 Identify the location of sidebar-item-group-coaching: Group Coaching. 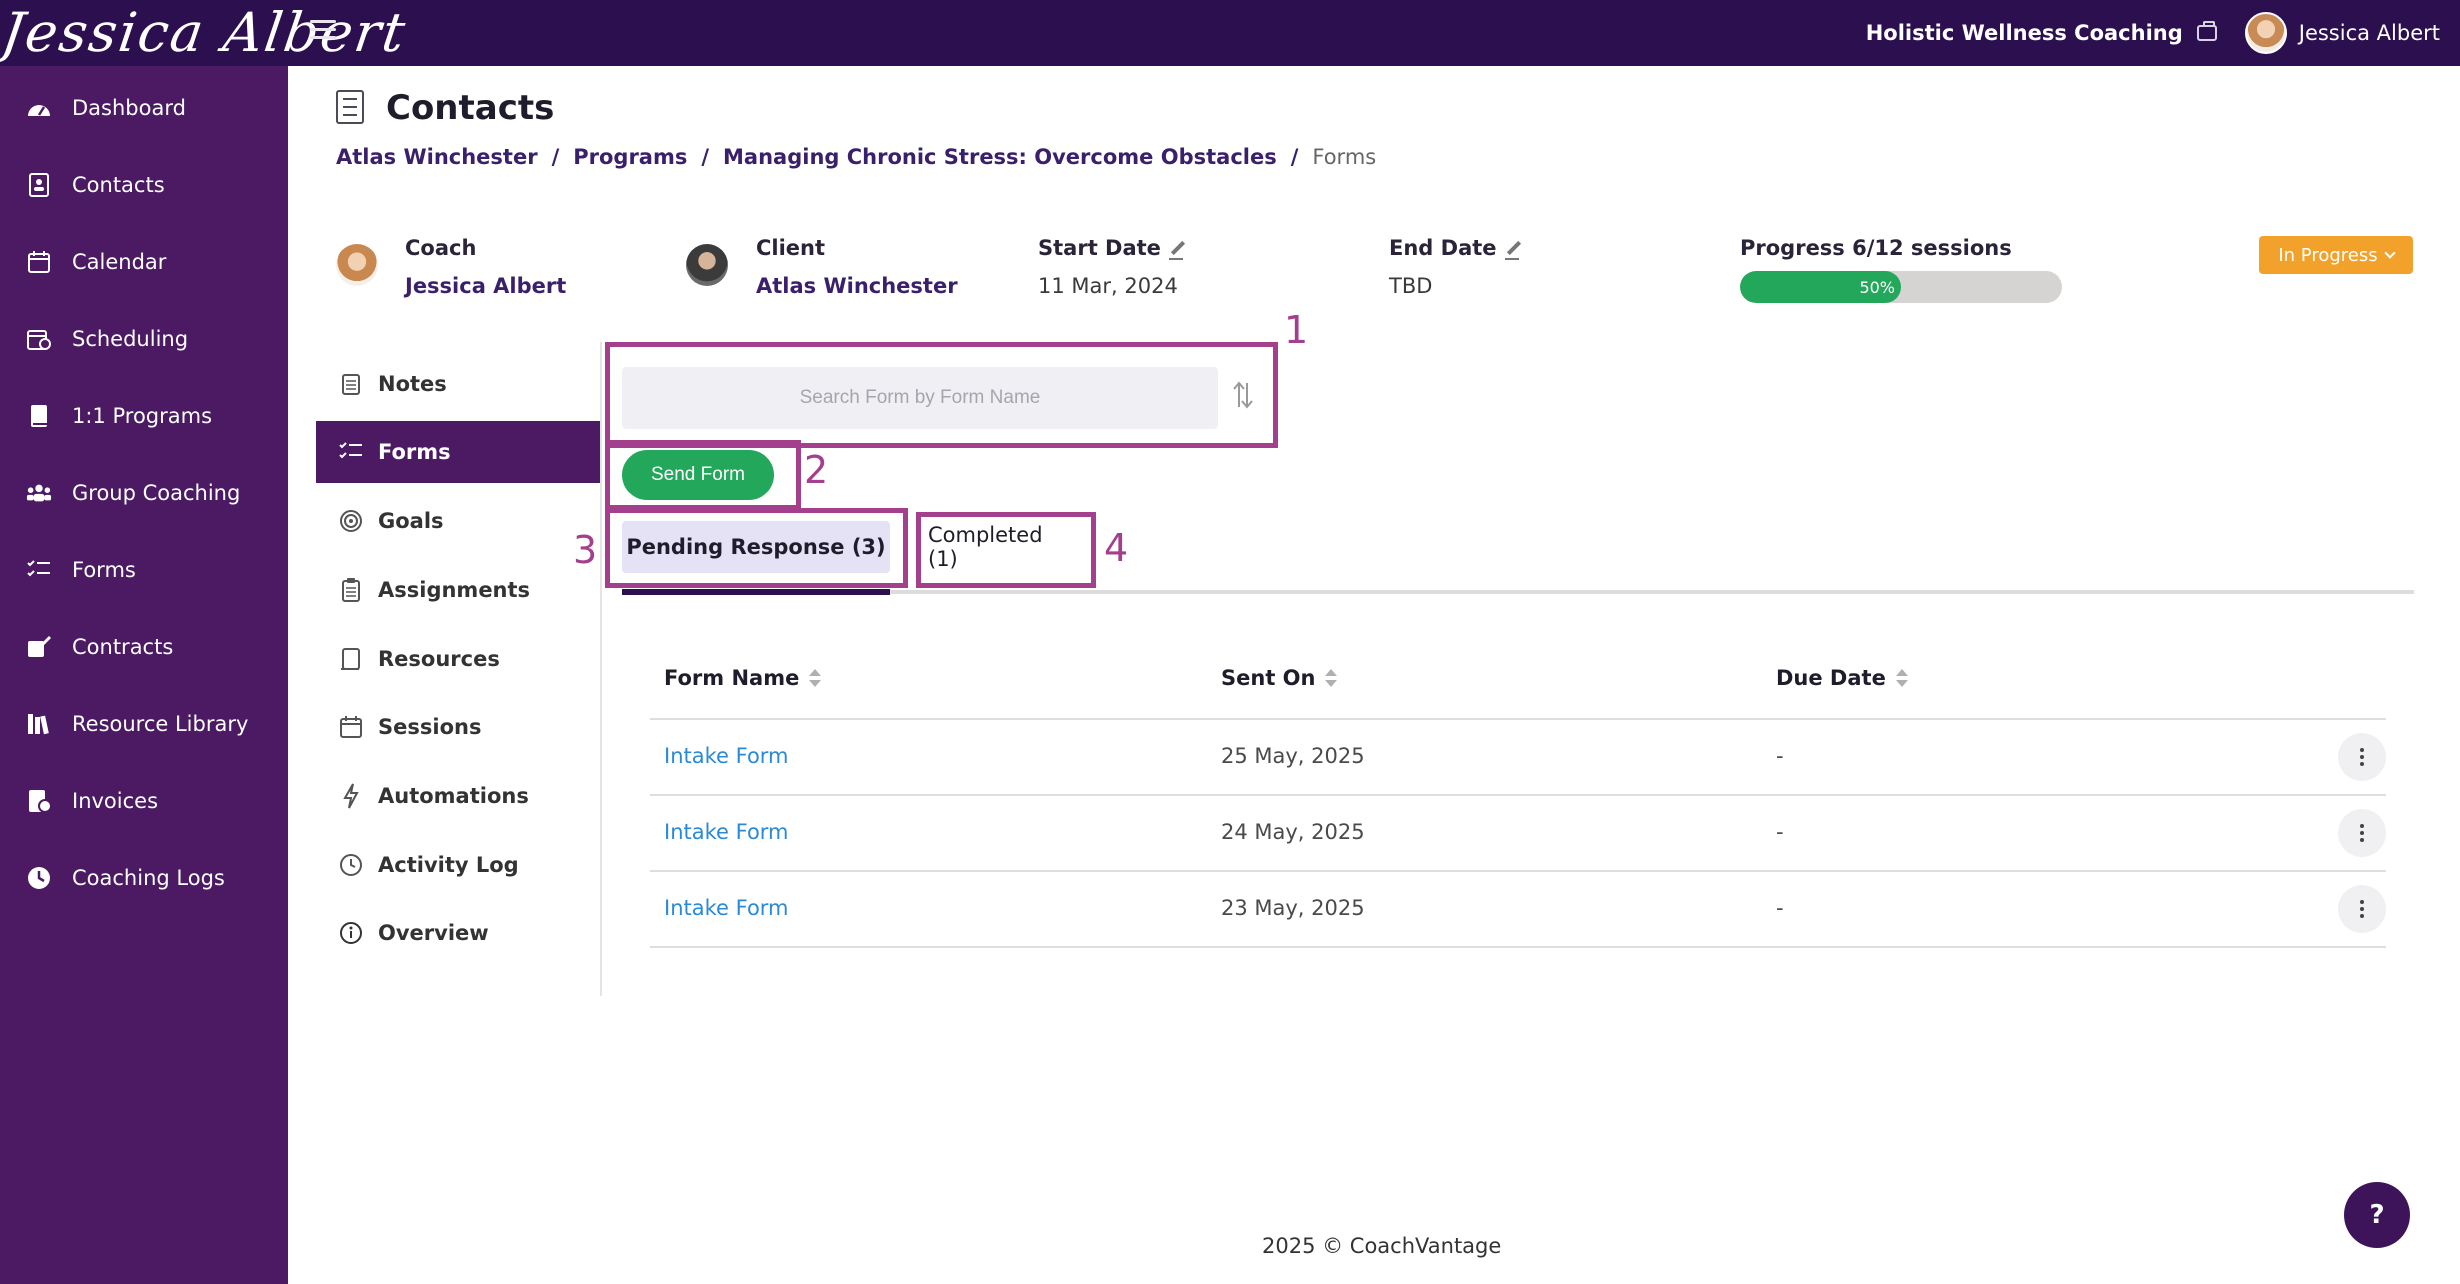
(144, 493).